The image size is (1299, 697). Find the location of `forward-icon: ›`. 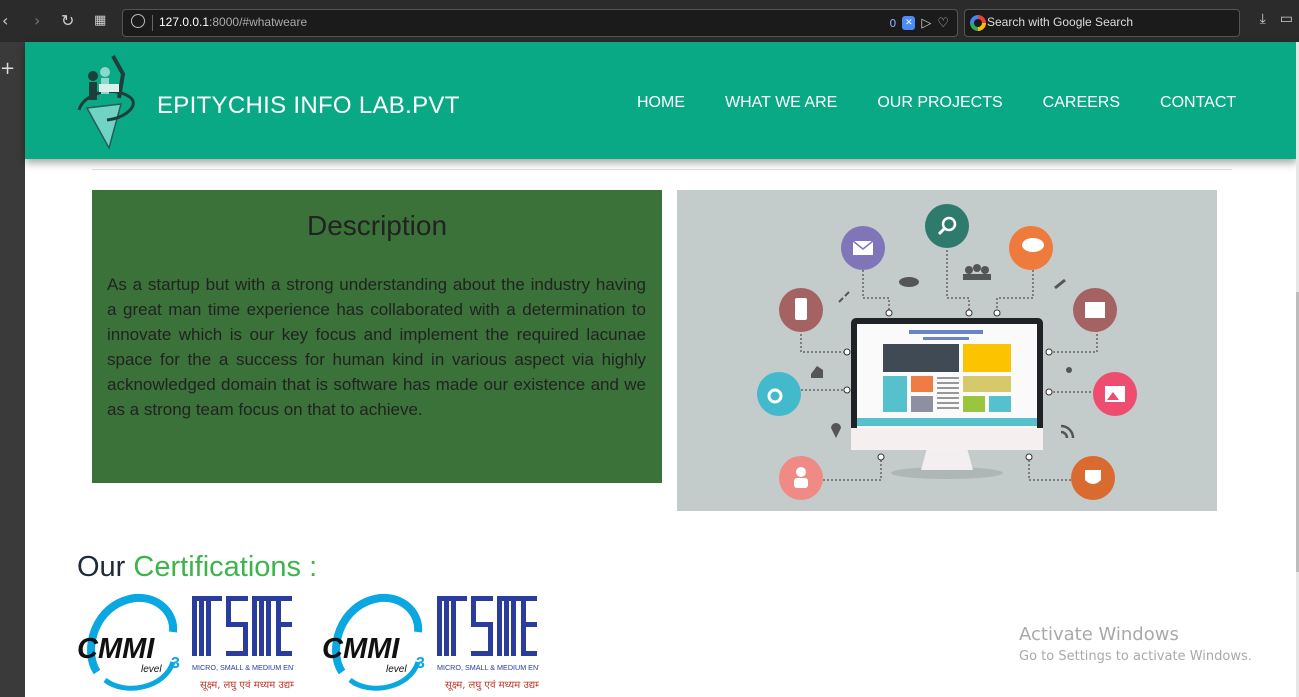

forward-icon: › is located at coordinates (37, 21).